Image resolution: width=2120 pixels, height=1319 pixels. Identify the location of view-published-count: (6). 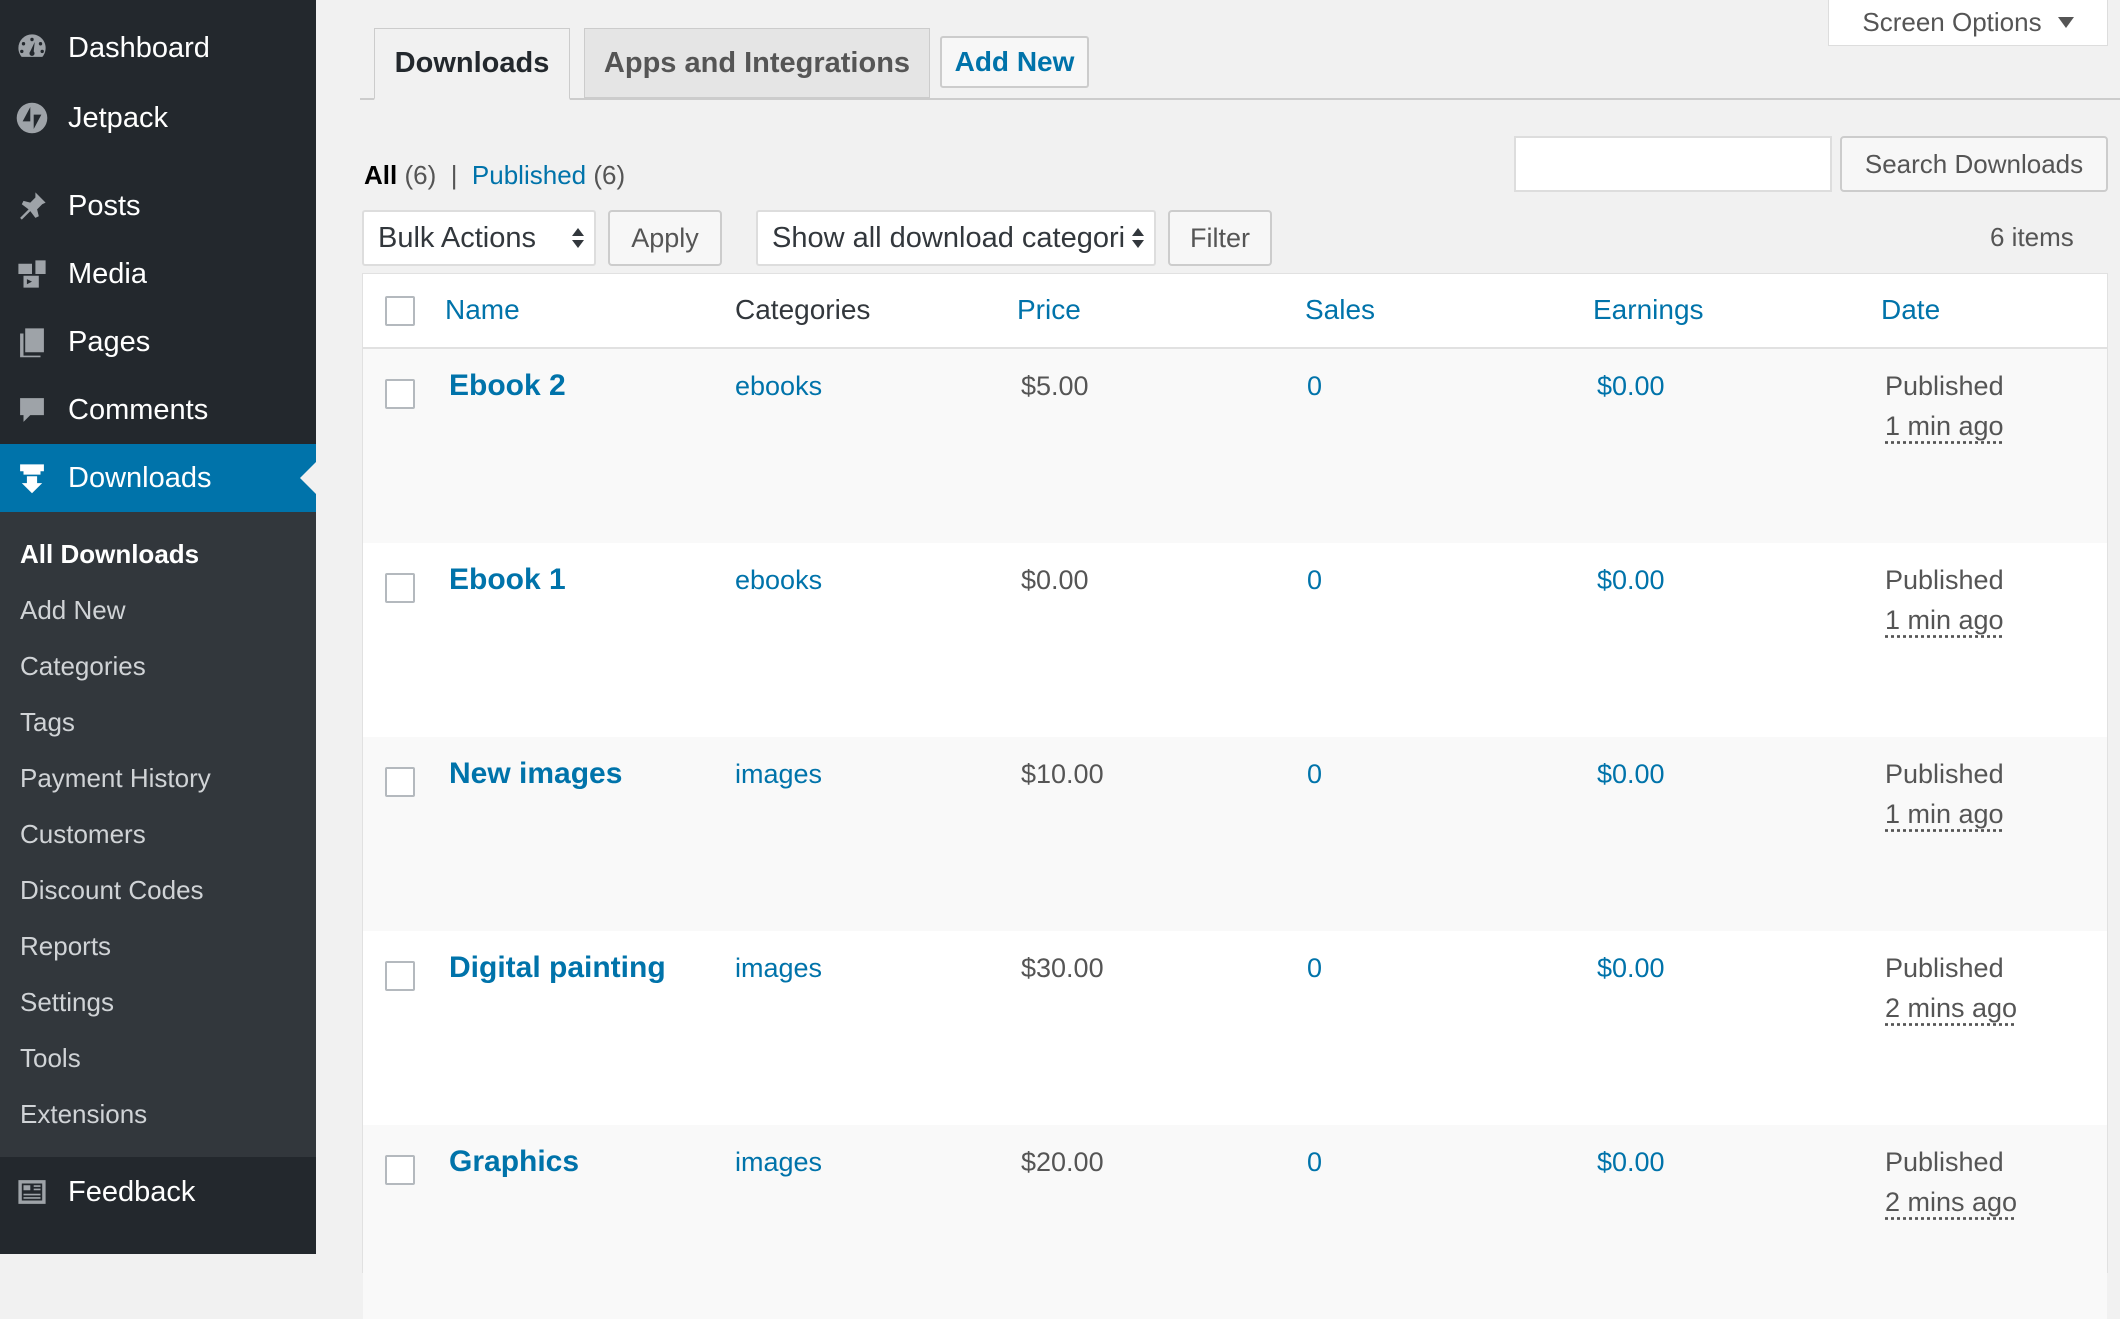
(609, 175).